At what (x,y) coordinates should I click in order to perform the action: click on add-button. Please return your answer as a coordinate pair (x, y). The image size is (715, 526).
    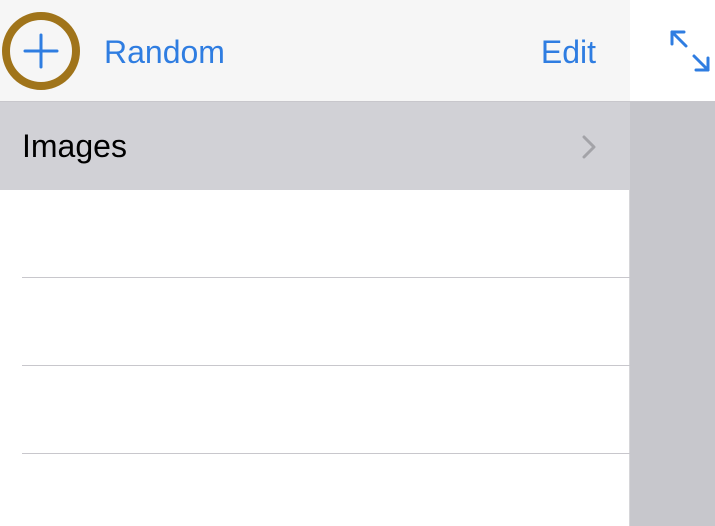
    Looking at the image, I should click on (41, 51).